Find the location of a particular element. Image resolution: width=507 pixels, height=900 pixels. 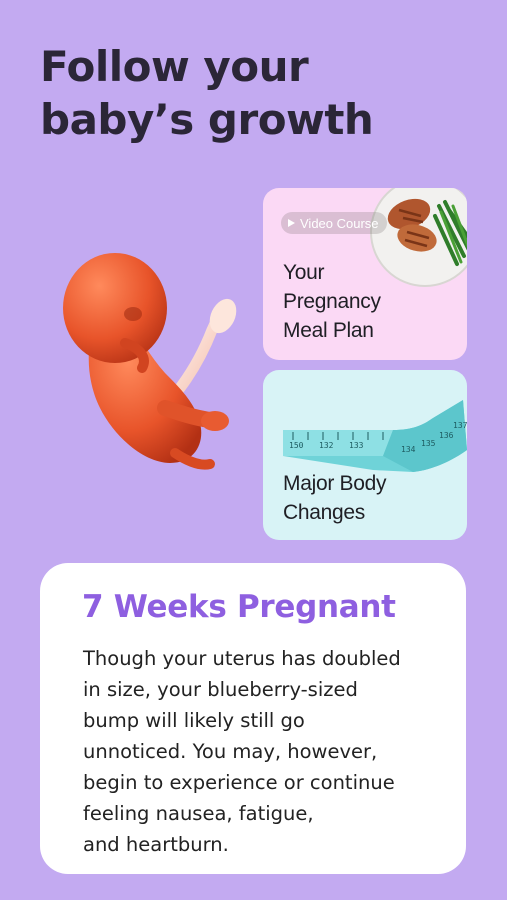

play-icon is located at coordinates (291, 223).